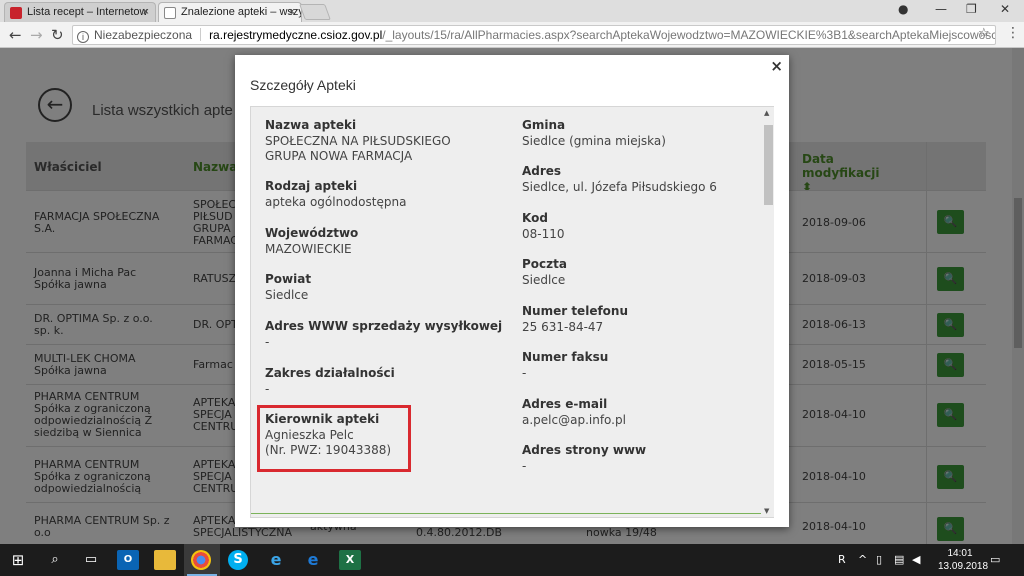 This screenshot has height=576, width=1024. I want to click on modal-title: Szczegóły Apteki, so click(303, 85).